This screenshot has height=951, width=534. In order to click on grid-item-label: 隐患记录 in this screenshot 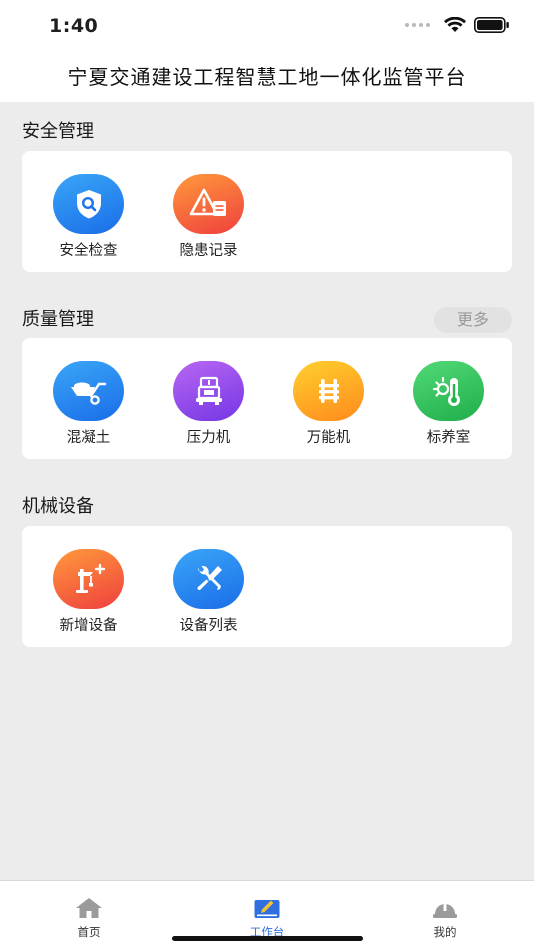, I will do `click(208, 251)`.